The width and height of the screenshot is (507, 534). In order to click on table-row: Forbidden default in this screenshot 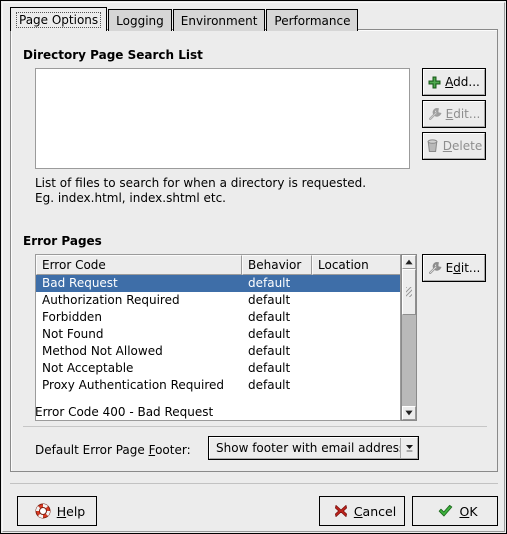, I will do `click(218, 317)`.